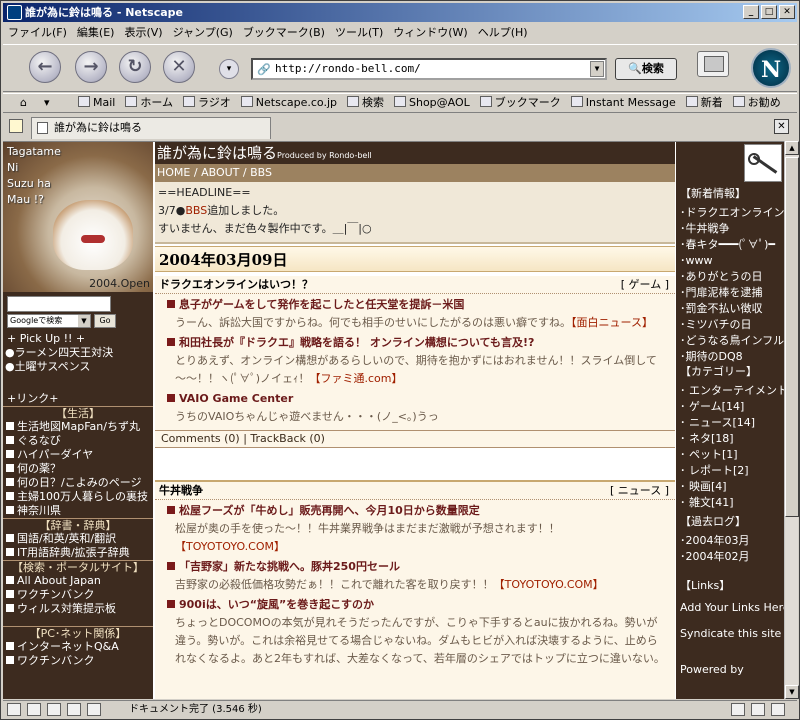 The image size is (800, 720). Describe the element at coordinates (78, 647) in the screenshot. I see `list-item: インターネットQ&A` at that location.